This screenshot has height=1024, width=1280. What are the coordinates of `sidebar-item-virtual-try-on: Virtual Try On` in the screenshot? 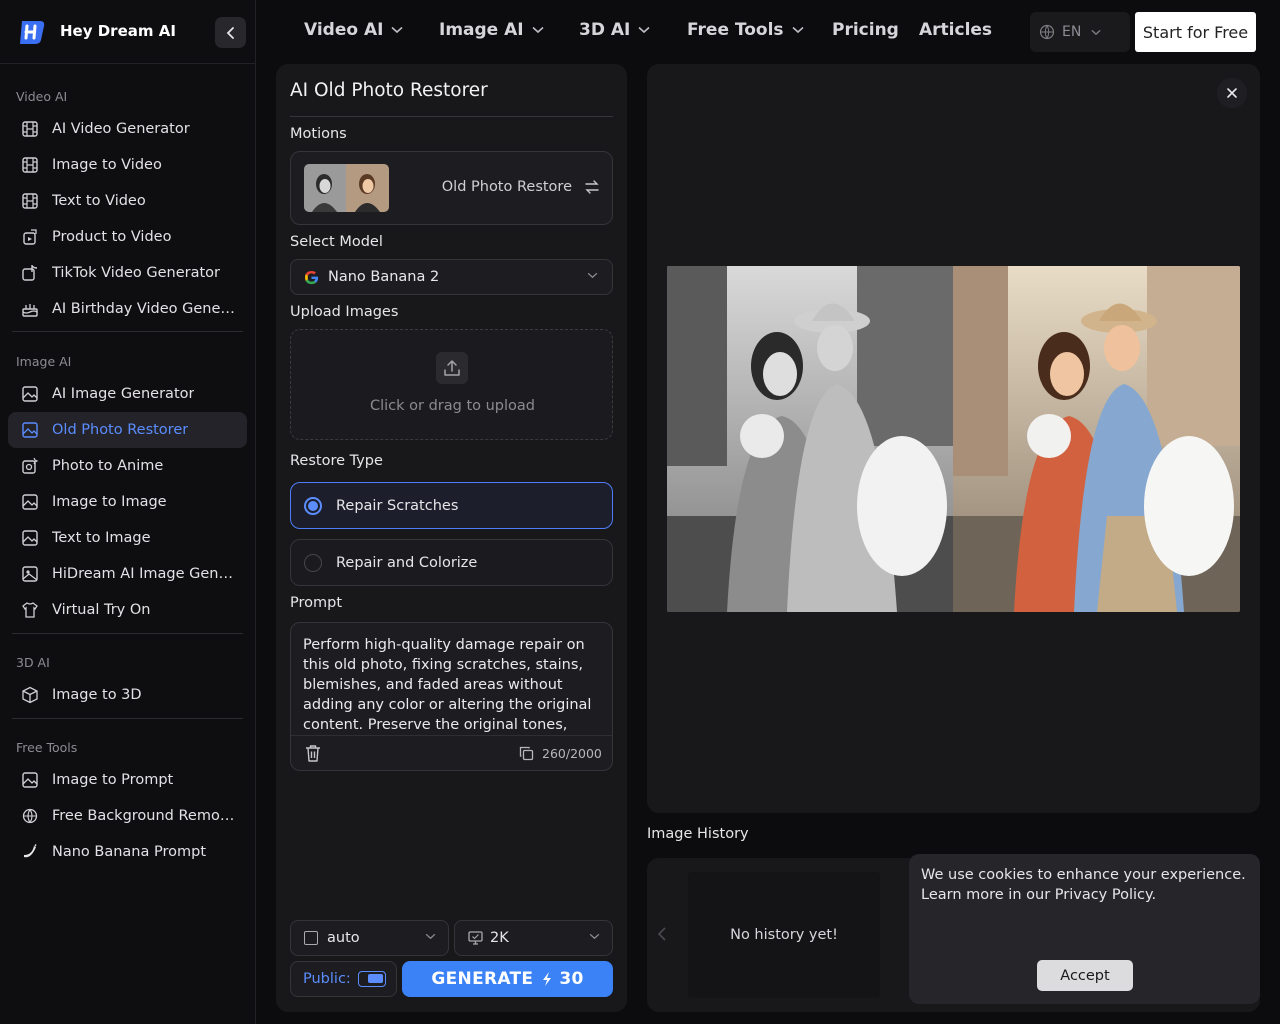 It's located at (127, 610).